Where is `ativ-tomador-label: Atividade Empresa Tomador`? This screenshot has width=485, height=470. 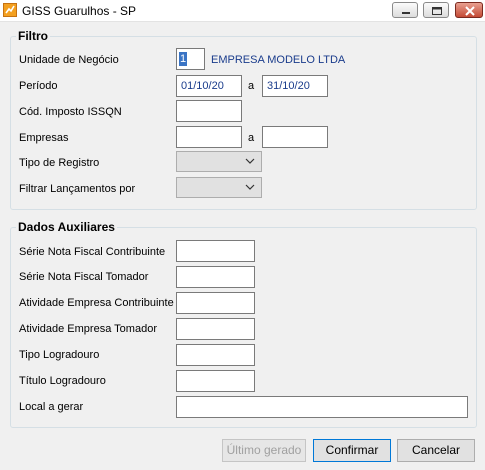 ativ-tomador-label: Atividade Empresa Tomador is located at coordinates (88, 329).